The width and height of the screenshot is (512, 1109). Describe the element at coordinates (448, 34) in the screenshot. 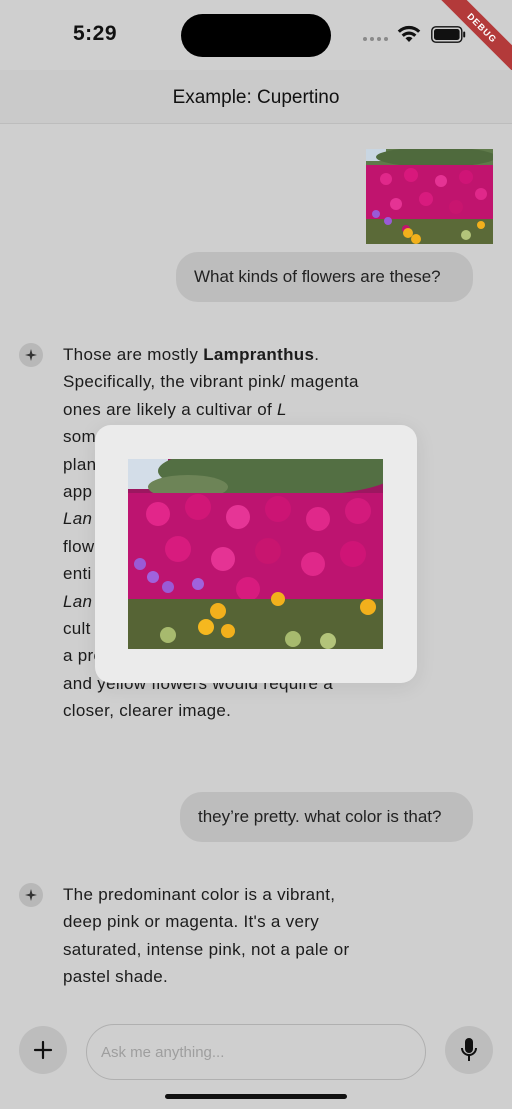

I see `battery-icon` at that location.